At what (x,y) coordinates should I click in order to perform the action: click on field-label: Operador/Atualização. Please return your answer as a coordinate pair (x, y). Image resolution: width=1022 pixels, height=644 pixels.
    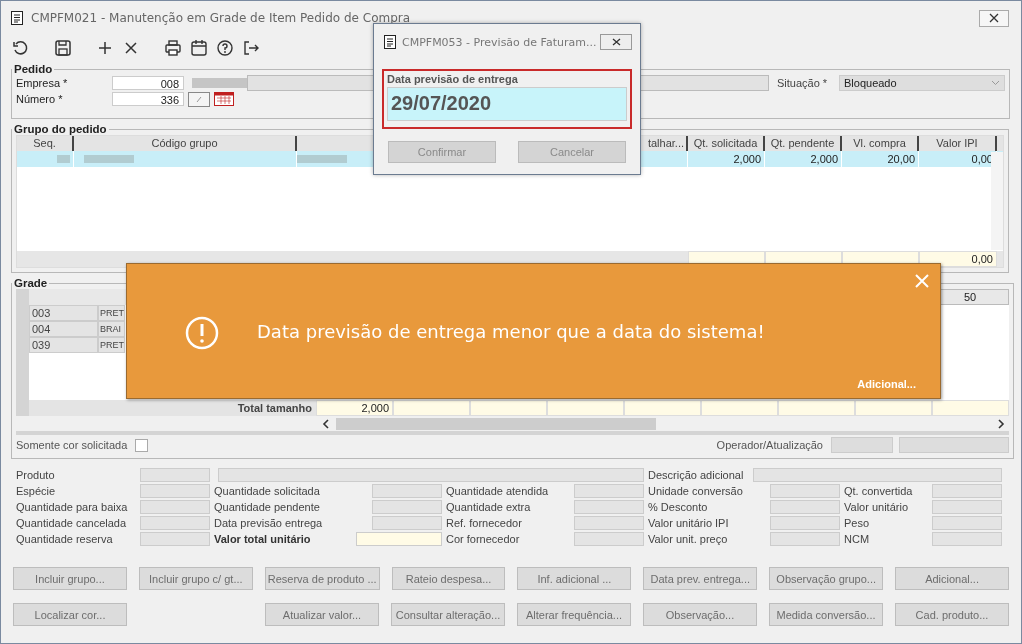
    Looking at the image, I should click on (769, 445).